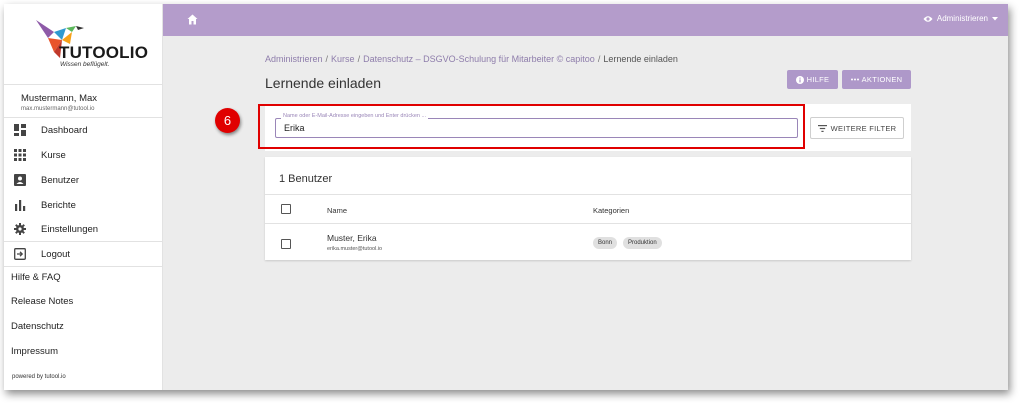 The width and height of the screenshot is (1024, 403). What do you see at coordinates (995, 18) in the screenshot?
I see `chevron-down-icon` at bounding box center [995, 18].